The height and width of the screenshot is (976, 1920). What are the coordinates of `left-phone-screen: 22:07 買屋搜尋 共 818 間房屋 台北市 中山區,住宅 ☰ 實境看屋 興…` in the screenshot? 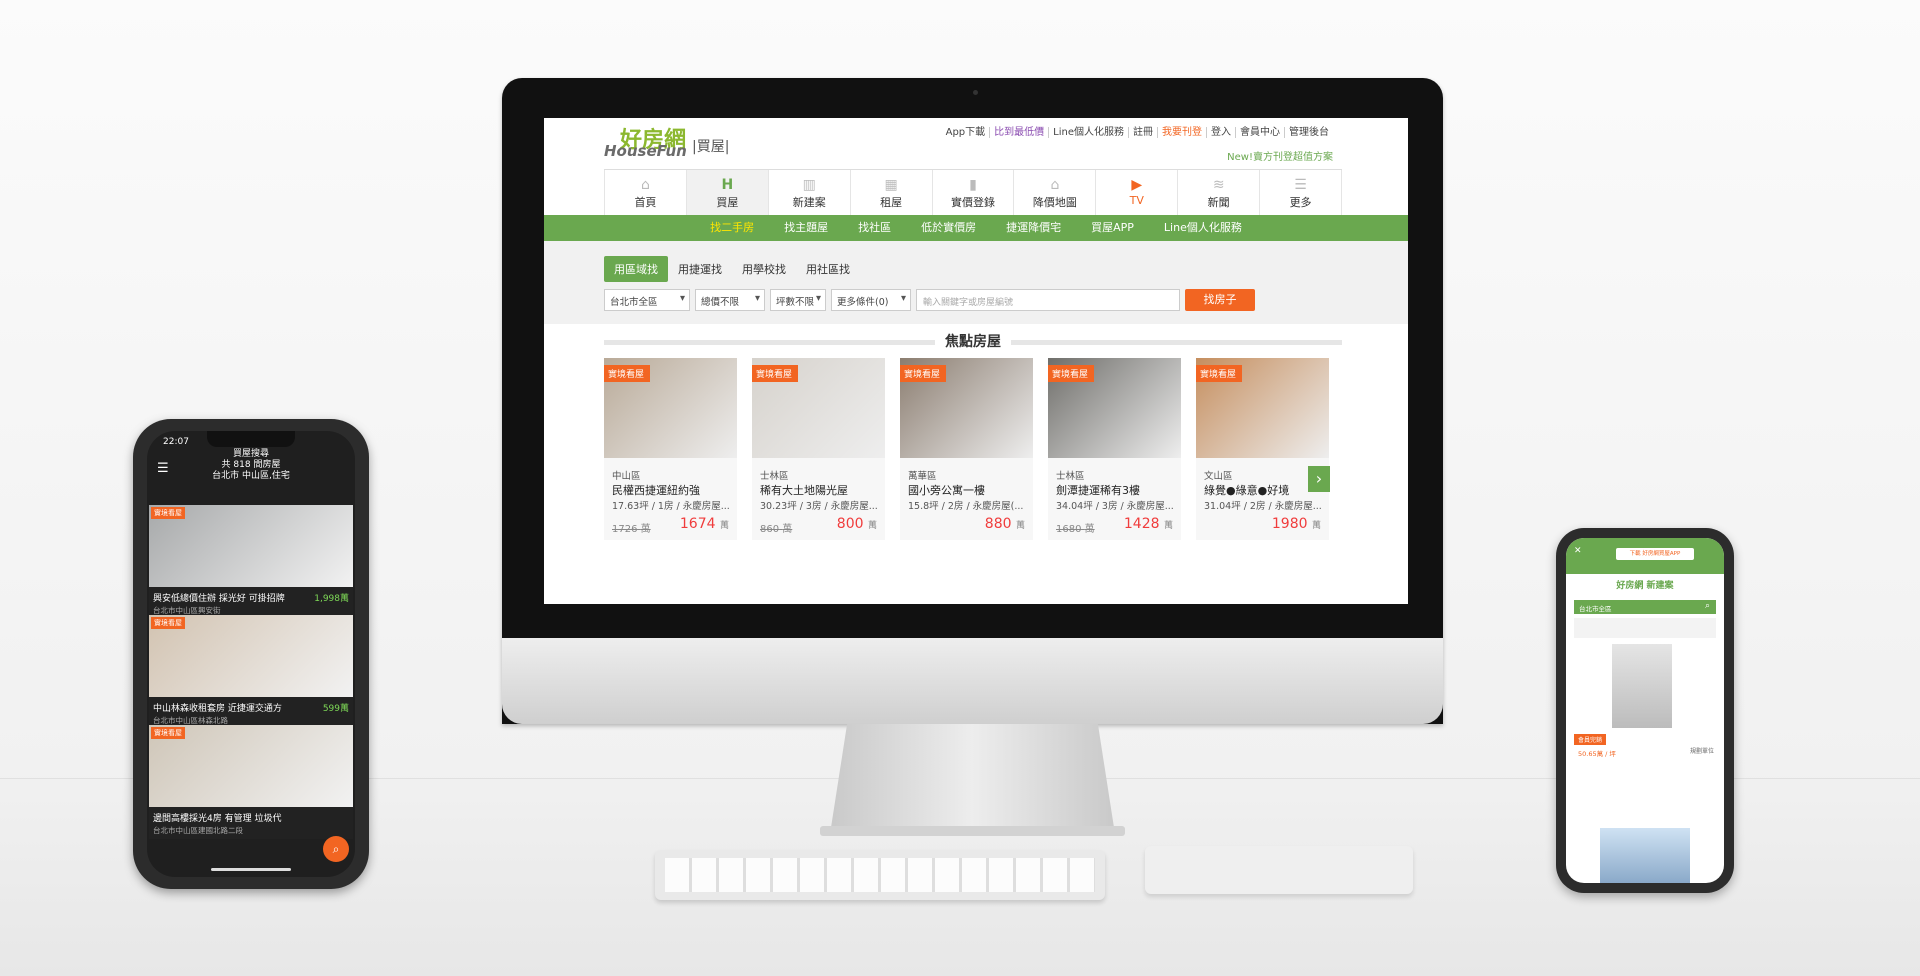 It's located at (251, 654).